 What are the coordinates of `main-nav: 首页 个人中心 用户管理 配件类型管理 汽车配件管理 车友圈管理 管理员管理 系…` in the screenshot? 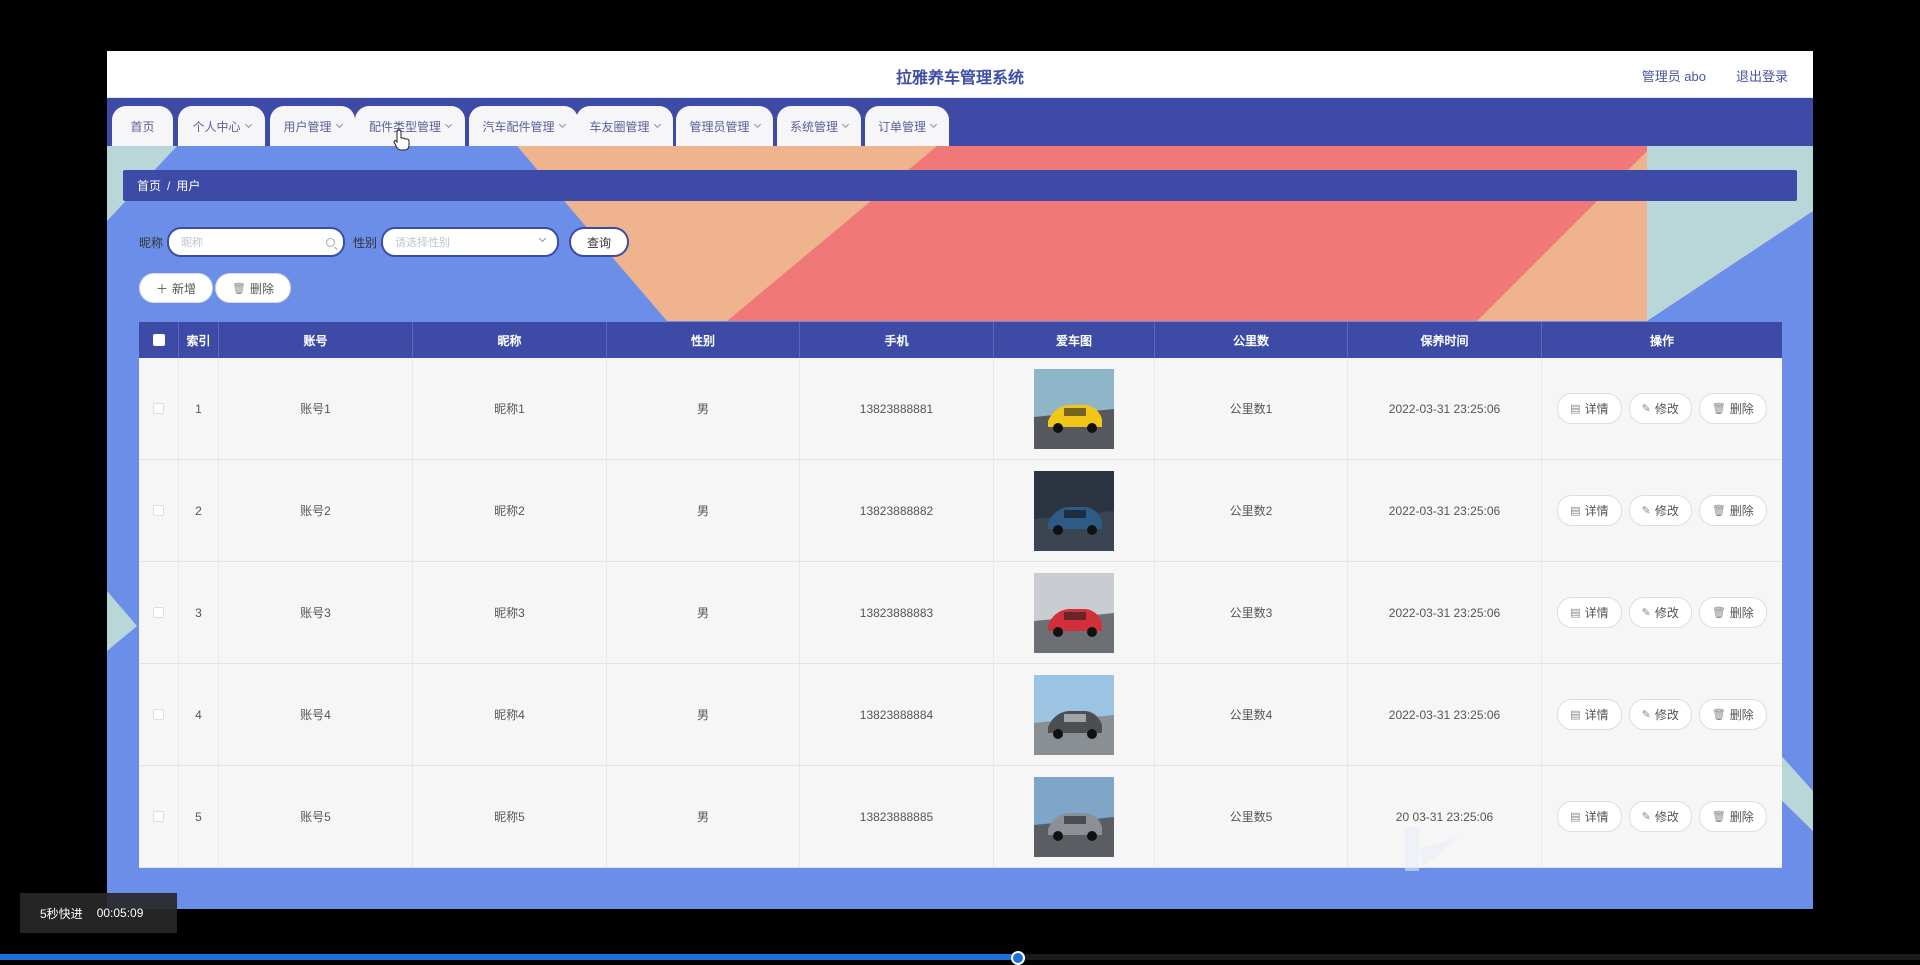 It's located at (960, 122).